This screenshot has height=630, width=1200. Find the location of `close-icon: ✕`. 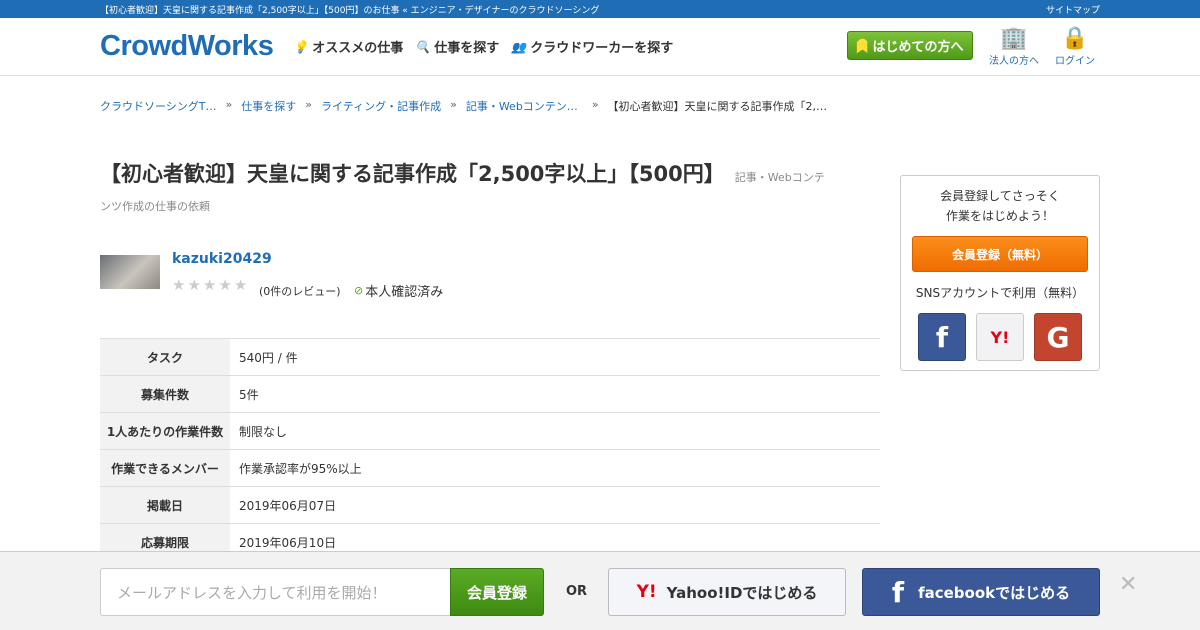

close-icon: ✕ is located at coordinates (1128, 584).